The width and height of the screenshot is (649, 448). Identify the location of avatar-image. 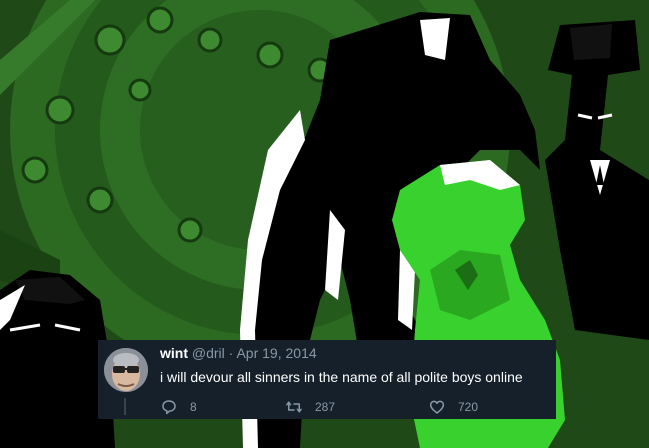
(126, 370).